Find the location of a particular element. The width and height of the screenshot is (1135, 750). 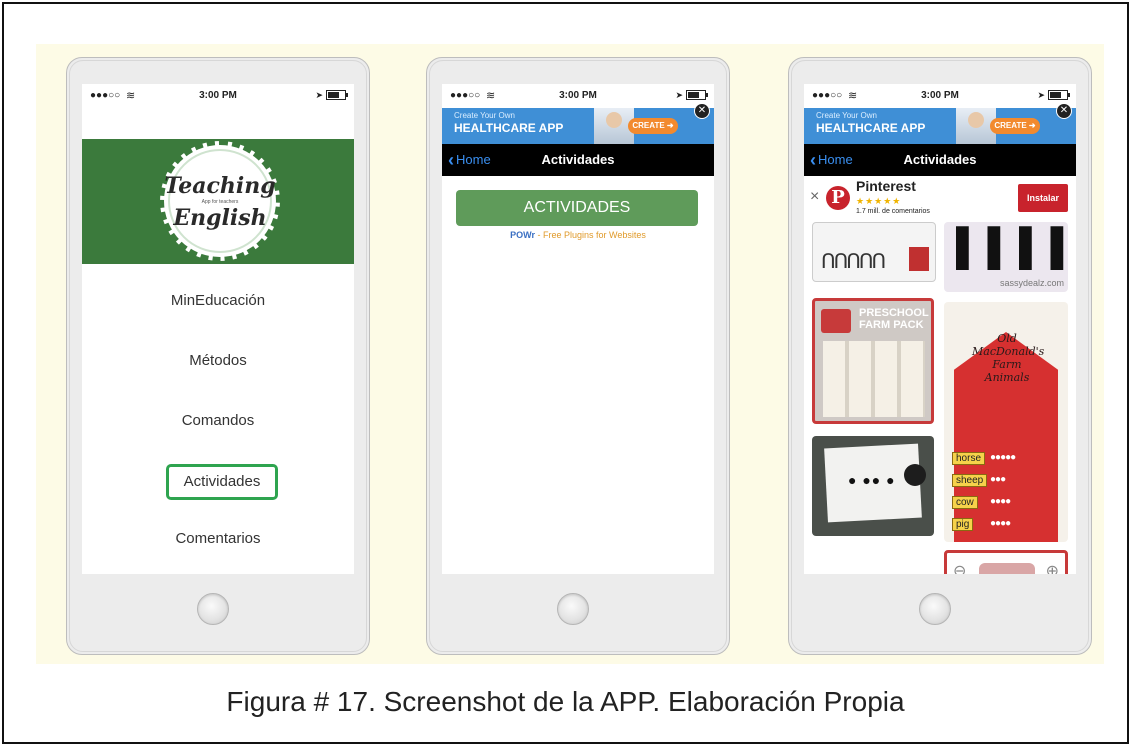

pin-tracing-worksheet: ՈՈՈՈՈ is located at coordinates (874, 252).